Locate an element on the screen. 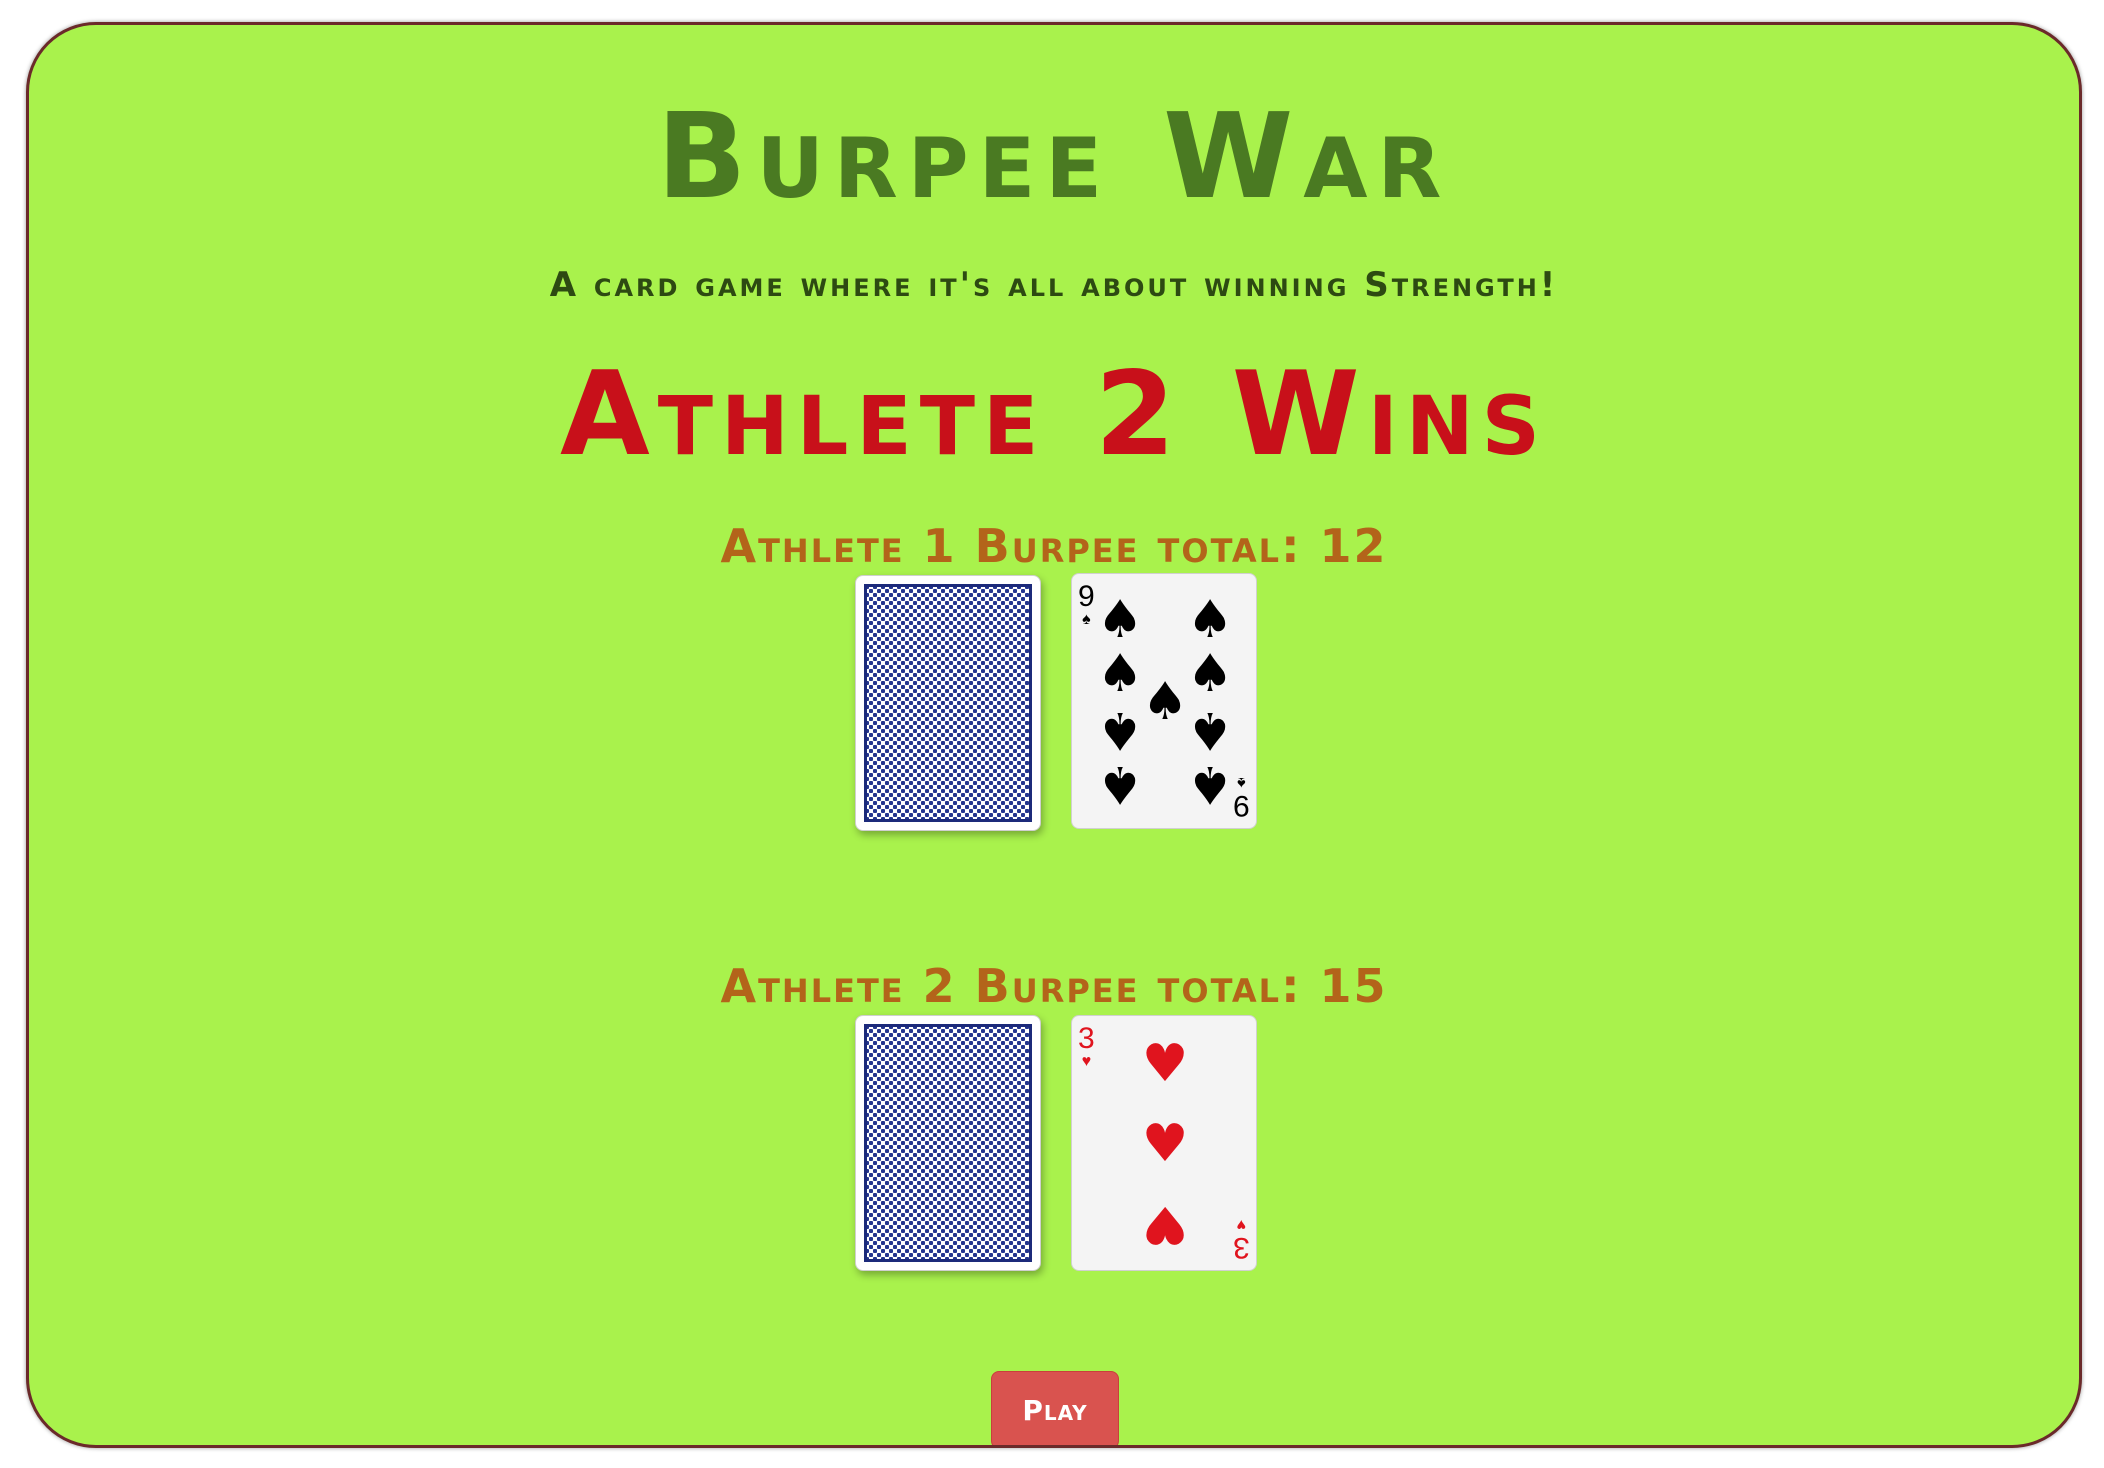 The image size is (2104, 1468). athlete-1-total: Athlete 1 Burpee total: 12 is located at coordinates (1054, 546).